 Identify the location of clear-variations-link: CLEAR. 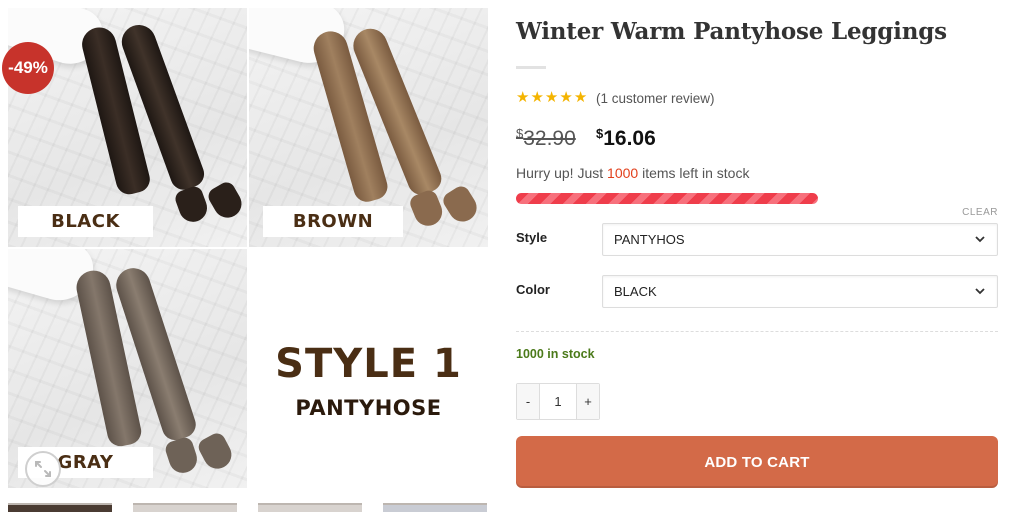
(980, 212).